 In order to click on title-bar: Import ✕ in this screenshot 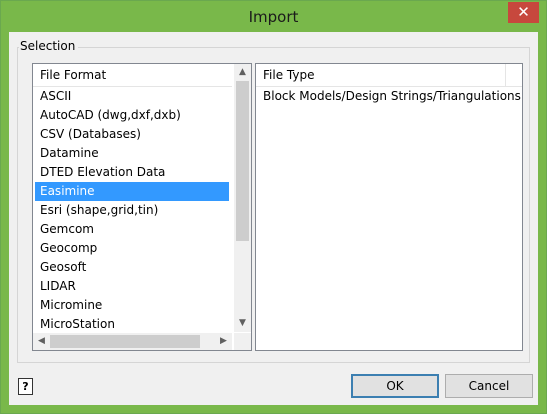, I will do `click(273, 16)`.